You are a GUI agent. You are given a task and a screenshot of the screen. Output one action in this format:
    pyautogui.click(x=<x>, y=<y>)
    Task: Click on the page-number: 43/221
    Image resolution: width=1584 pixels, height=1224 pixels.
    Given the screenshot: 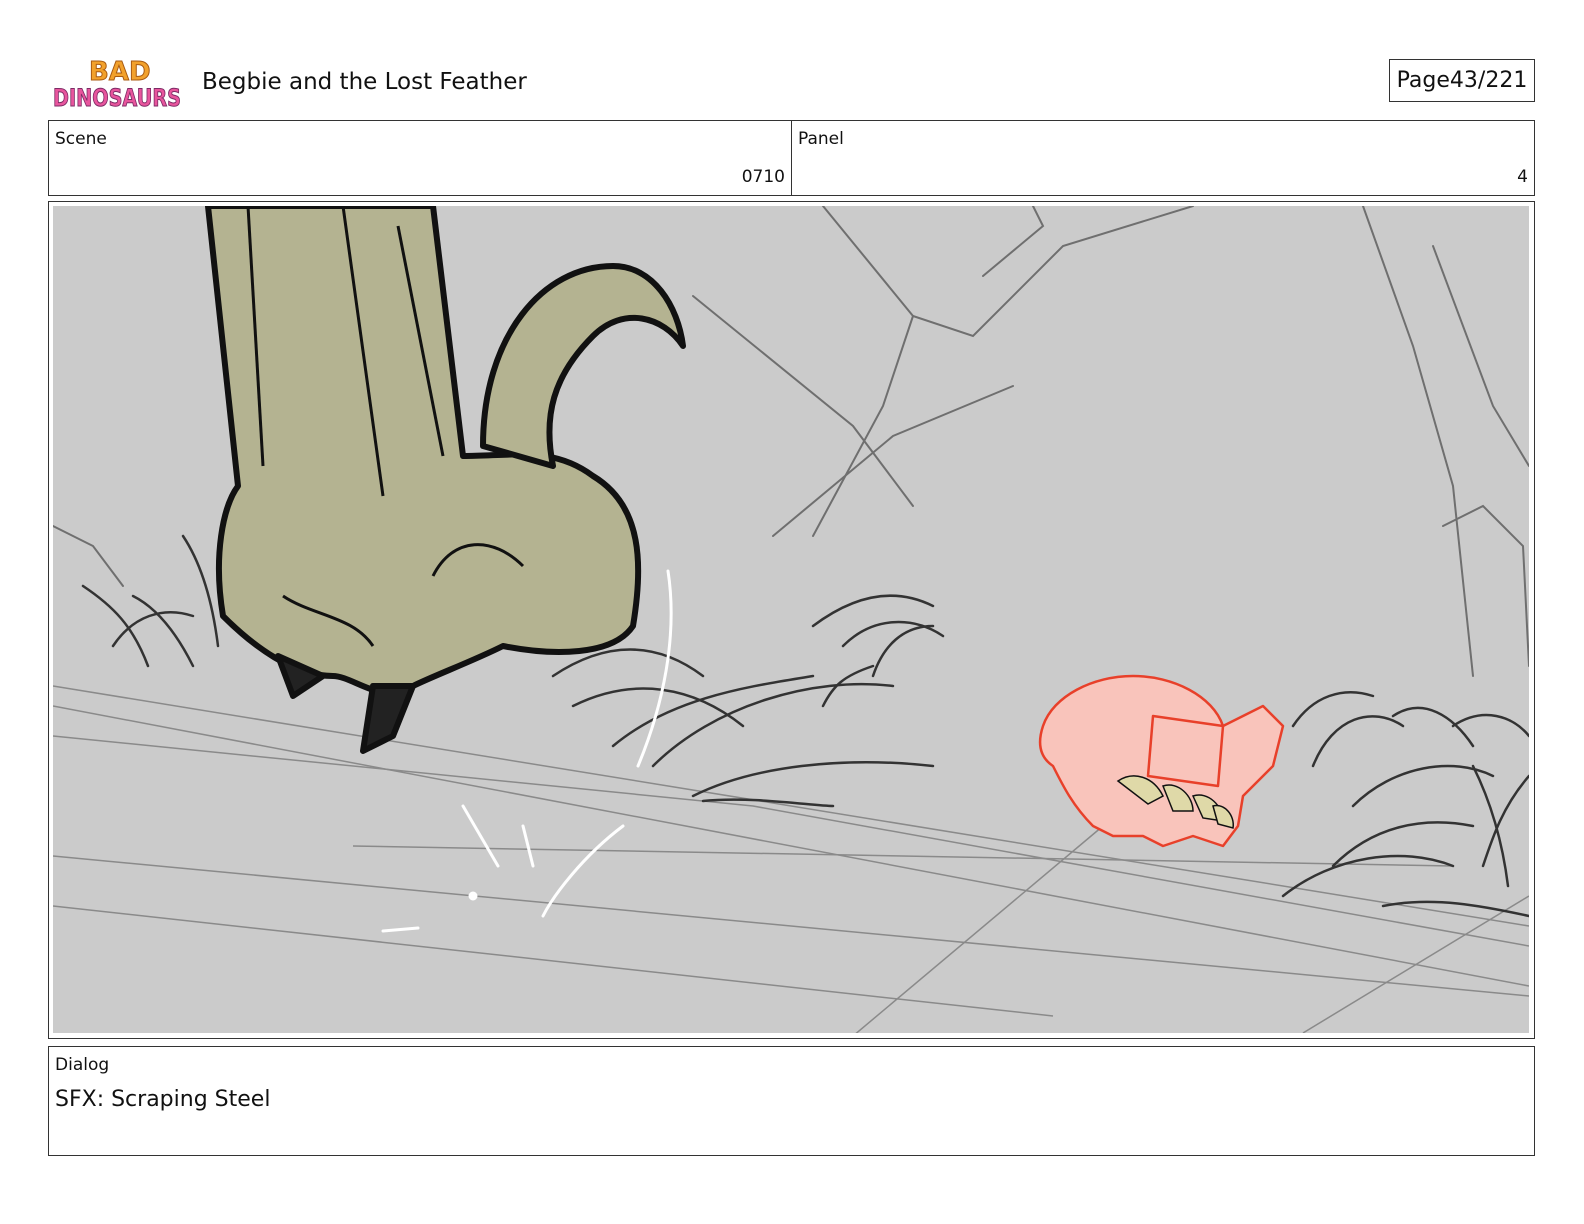 What is the action you would take?
    pyautogui.click(x=1488, y=80)
    